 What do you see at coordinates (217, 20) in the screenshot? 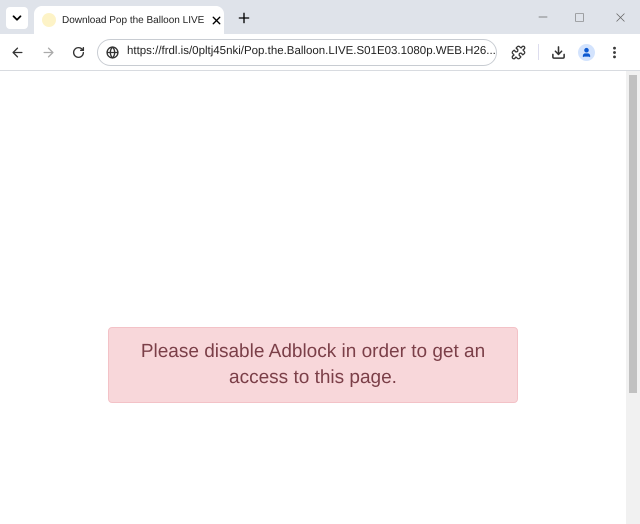
I see `close-icon` at bounding box center [217, 20].